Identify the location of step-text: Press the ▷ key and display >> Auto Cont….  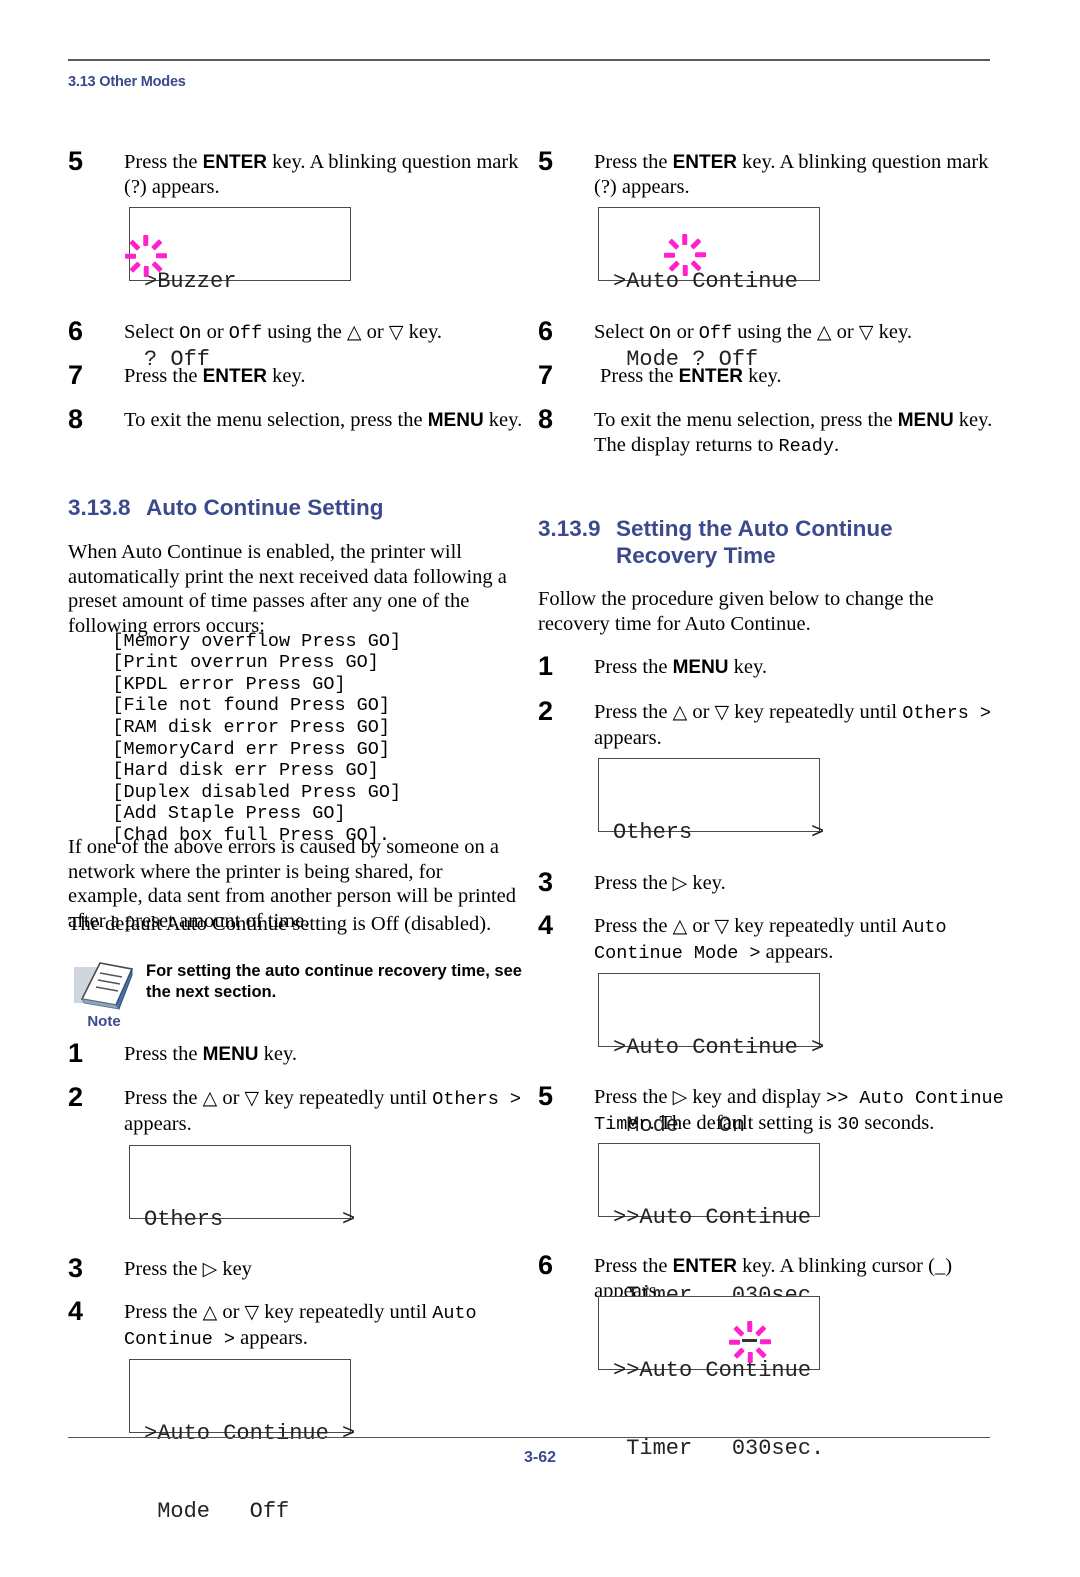
(799, 1110).